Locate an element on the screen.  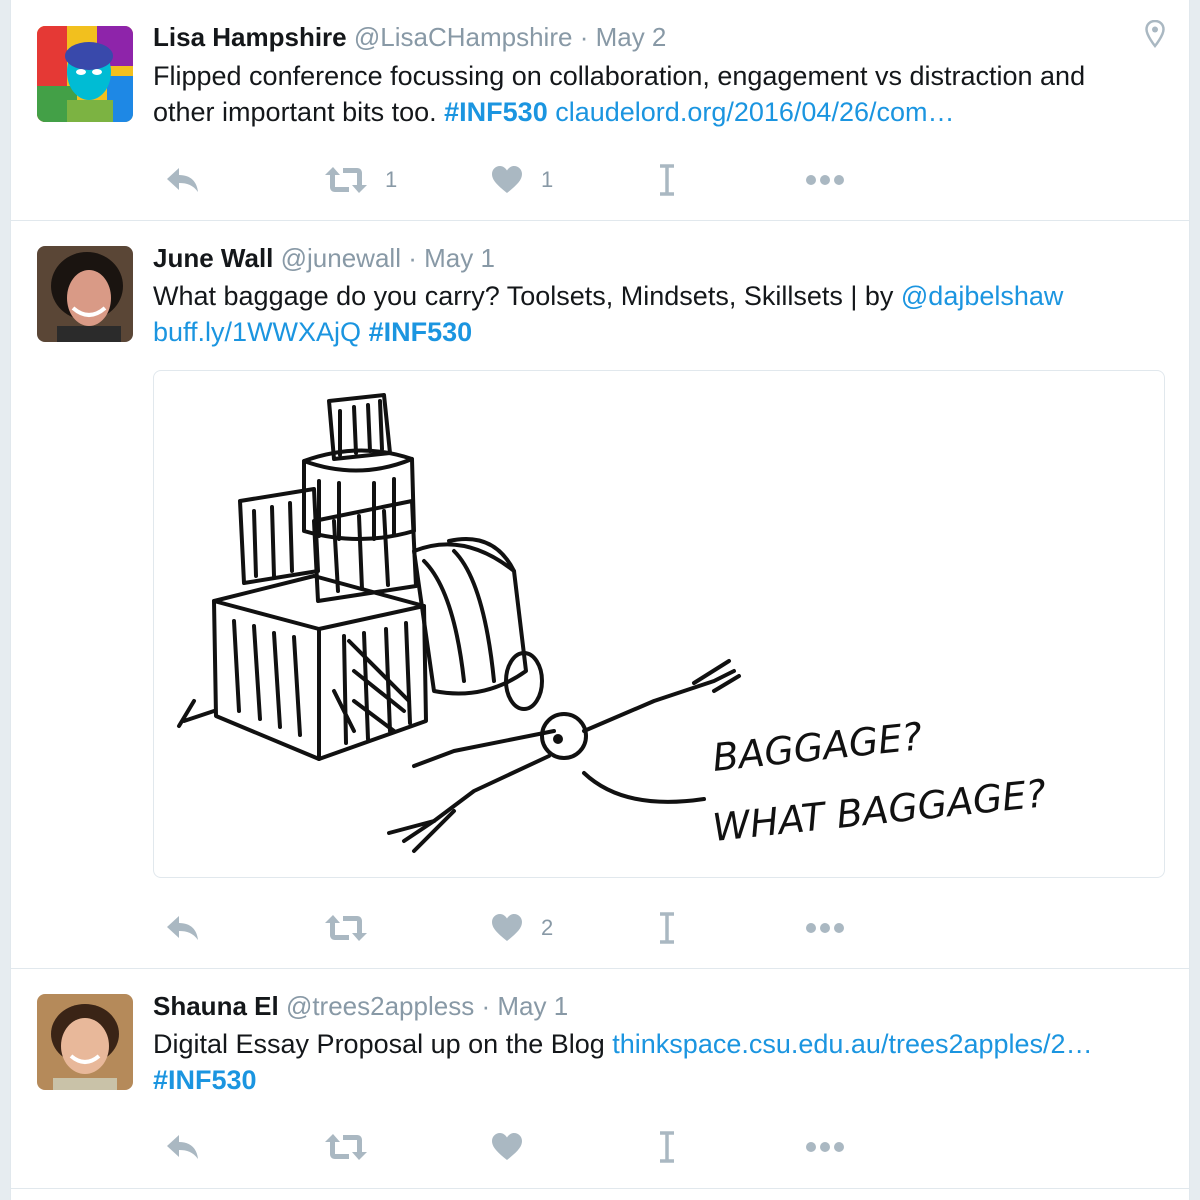
tweet-date: May 2 is located at coordinates (631, 37).